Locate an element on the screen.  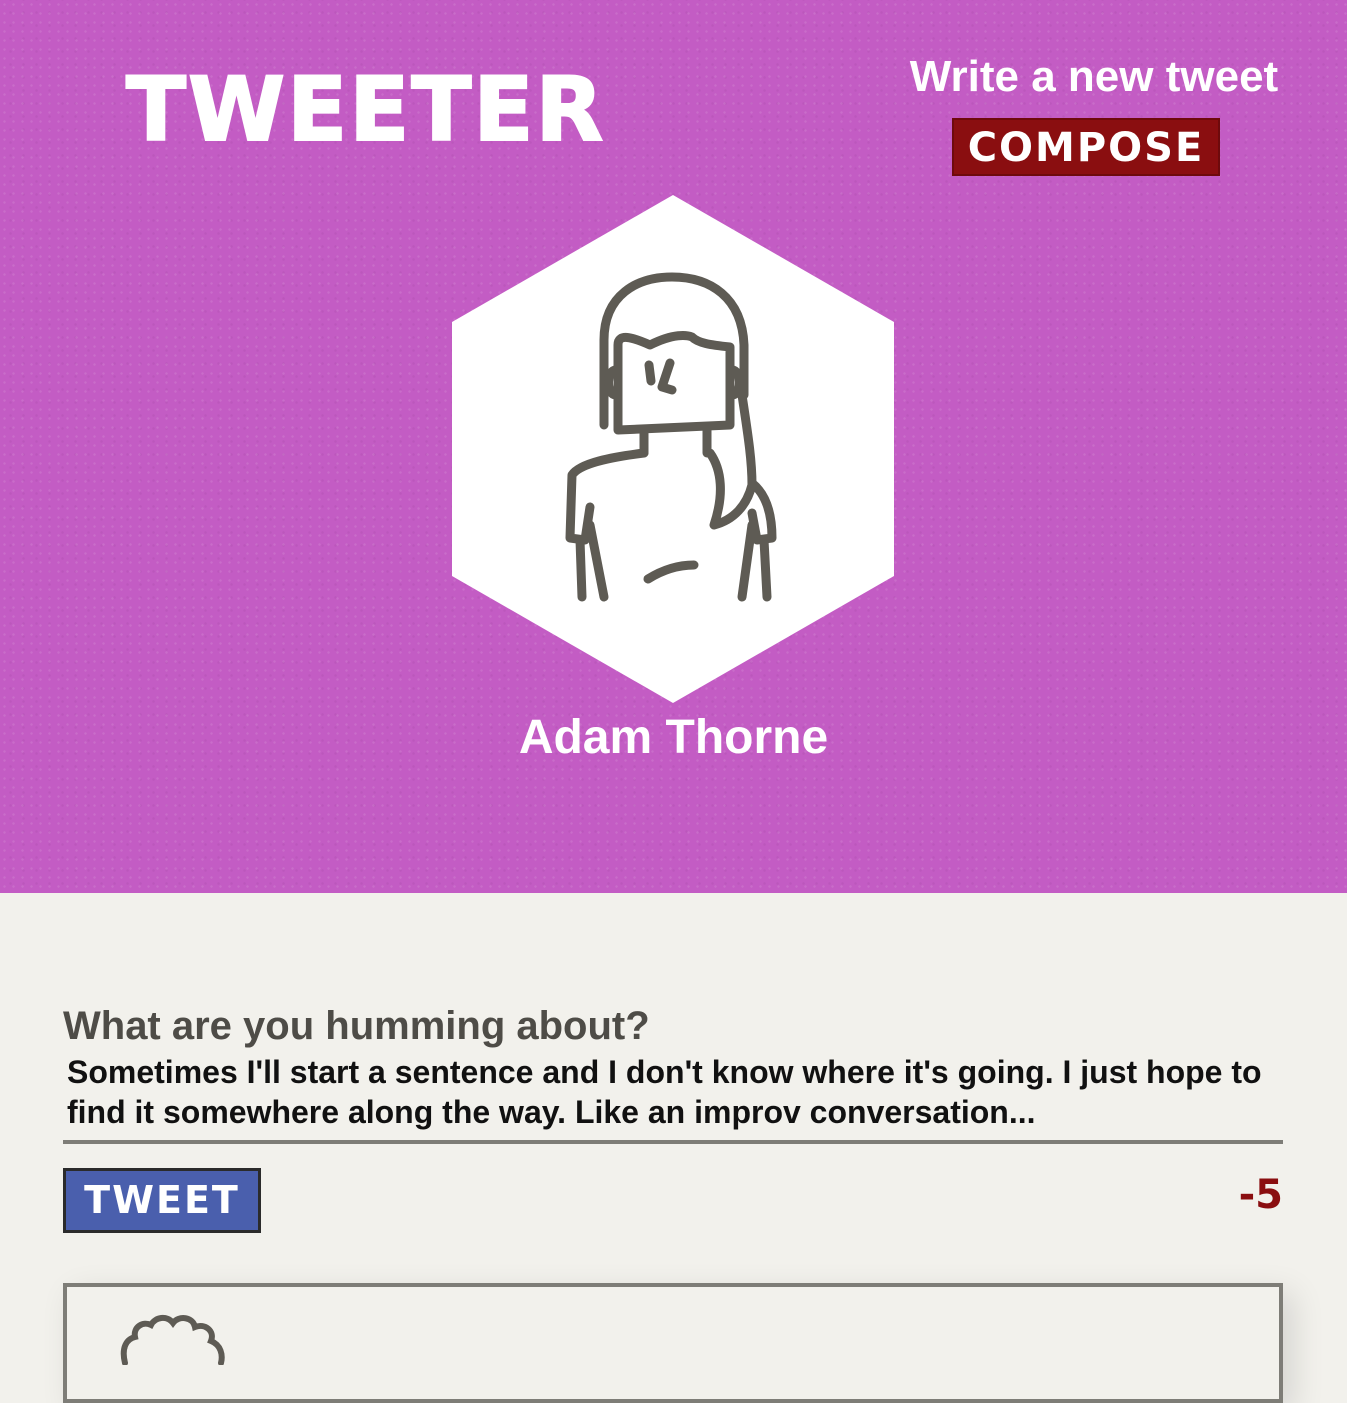
profile-name: Adam Thorne is located at coordinates (673, 737).